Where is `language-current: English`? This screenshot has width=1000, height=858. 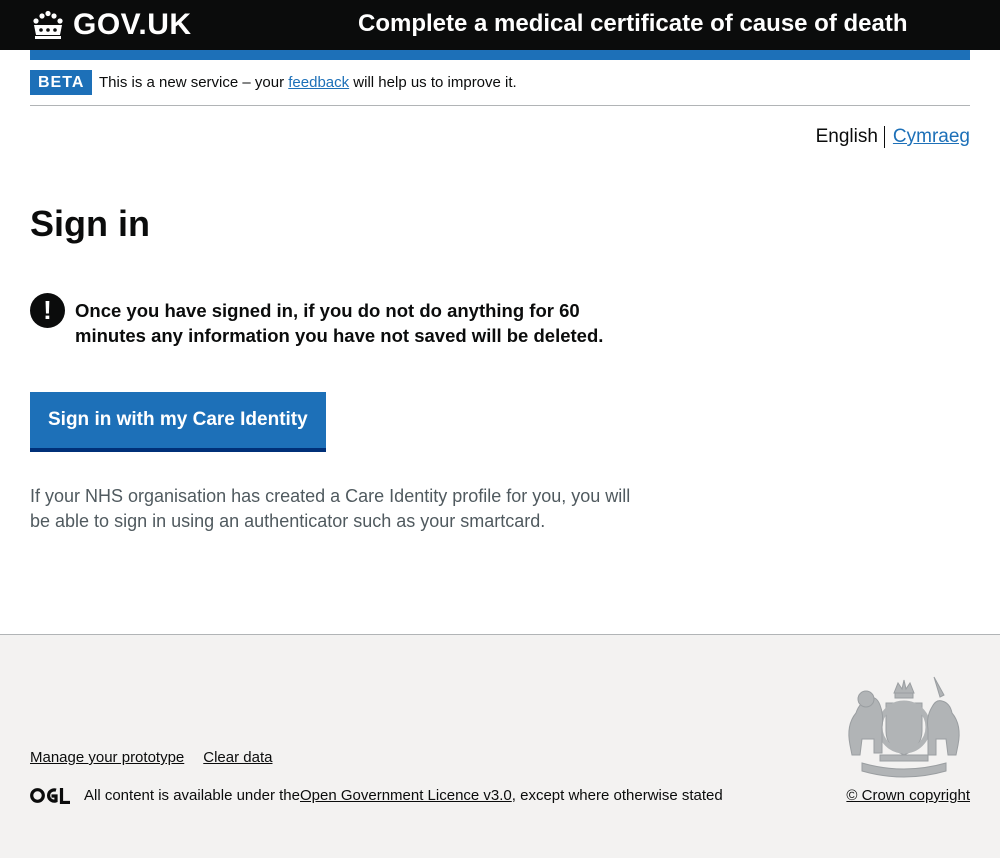
language-current: English is located at coordinates (850, 137).